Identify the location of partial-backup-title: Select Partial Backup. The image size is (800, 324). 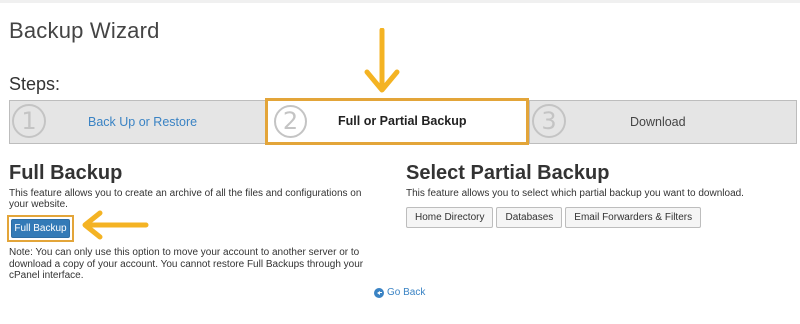
(508, 173).